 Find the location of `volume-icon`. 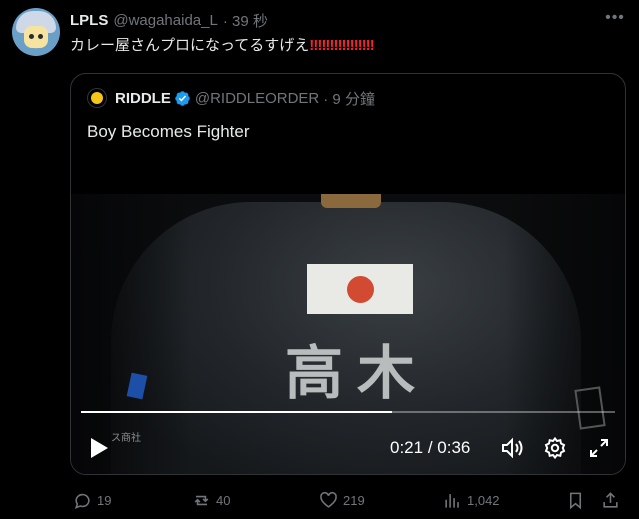

volume-icon is located at coordinates (512, 448).